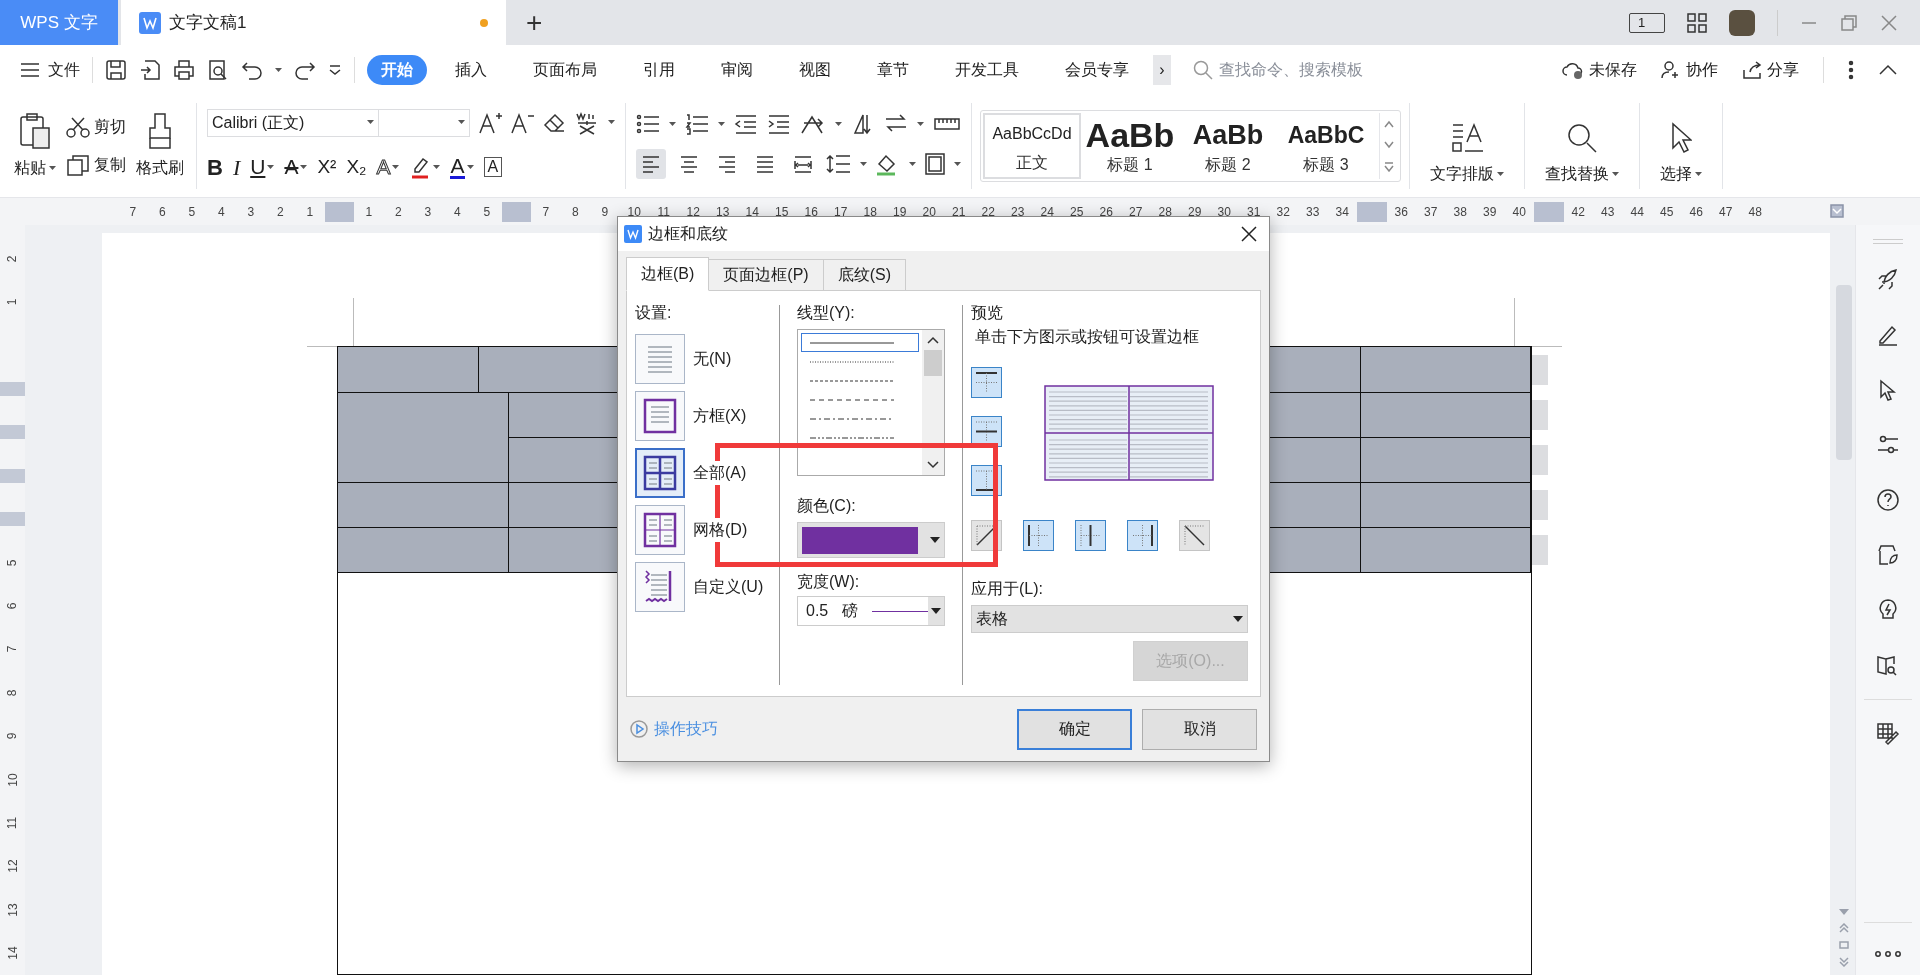 The width and height of the screenshot is (1920, 975). What do you see at coordinates (1130, 146) in the screenshot?
I see `style-preset: AaBb 标题 1` at bounding box center [1130, 146].